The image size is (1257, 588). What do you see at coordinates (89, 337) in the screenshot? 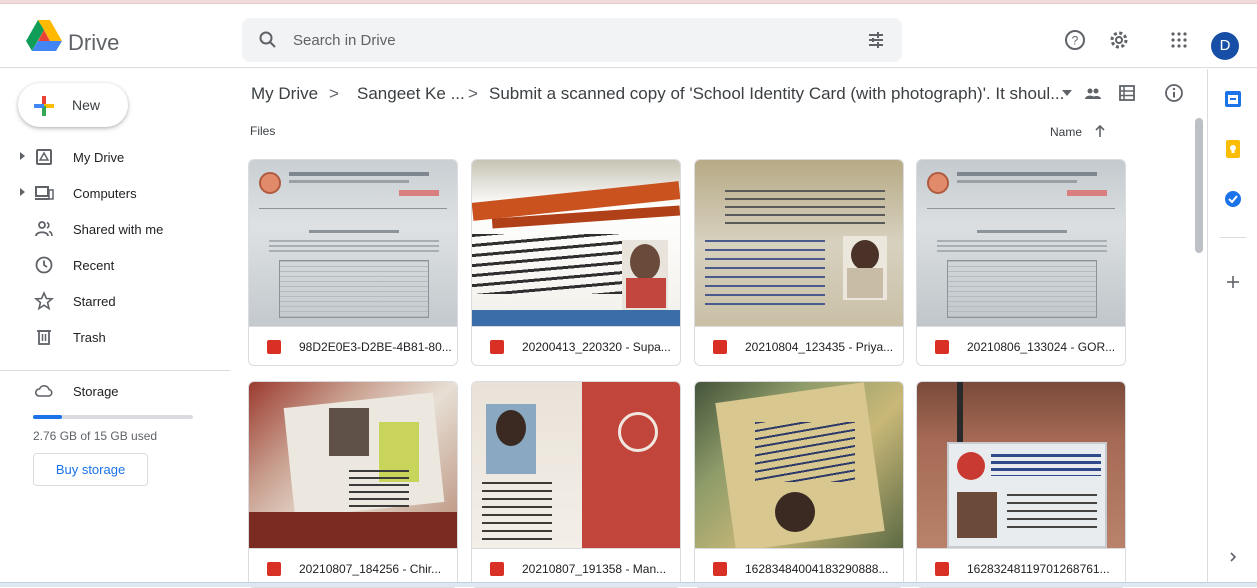
I see `sidebar-item-label: Trash` at bounding box center [89, 337].